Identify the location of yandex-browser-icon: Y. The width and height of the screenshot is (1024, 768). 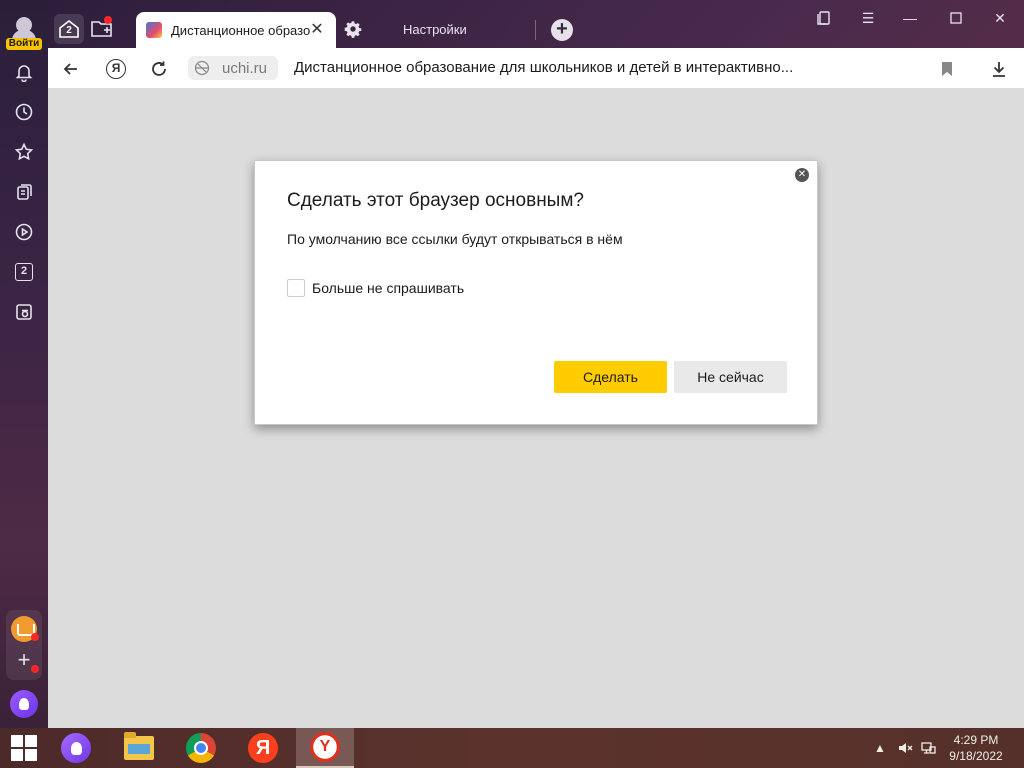
(325, 747).